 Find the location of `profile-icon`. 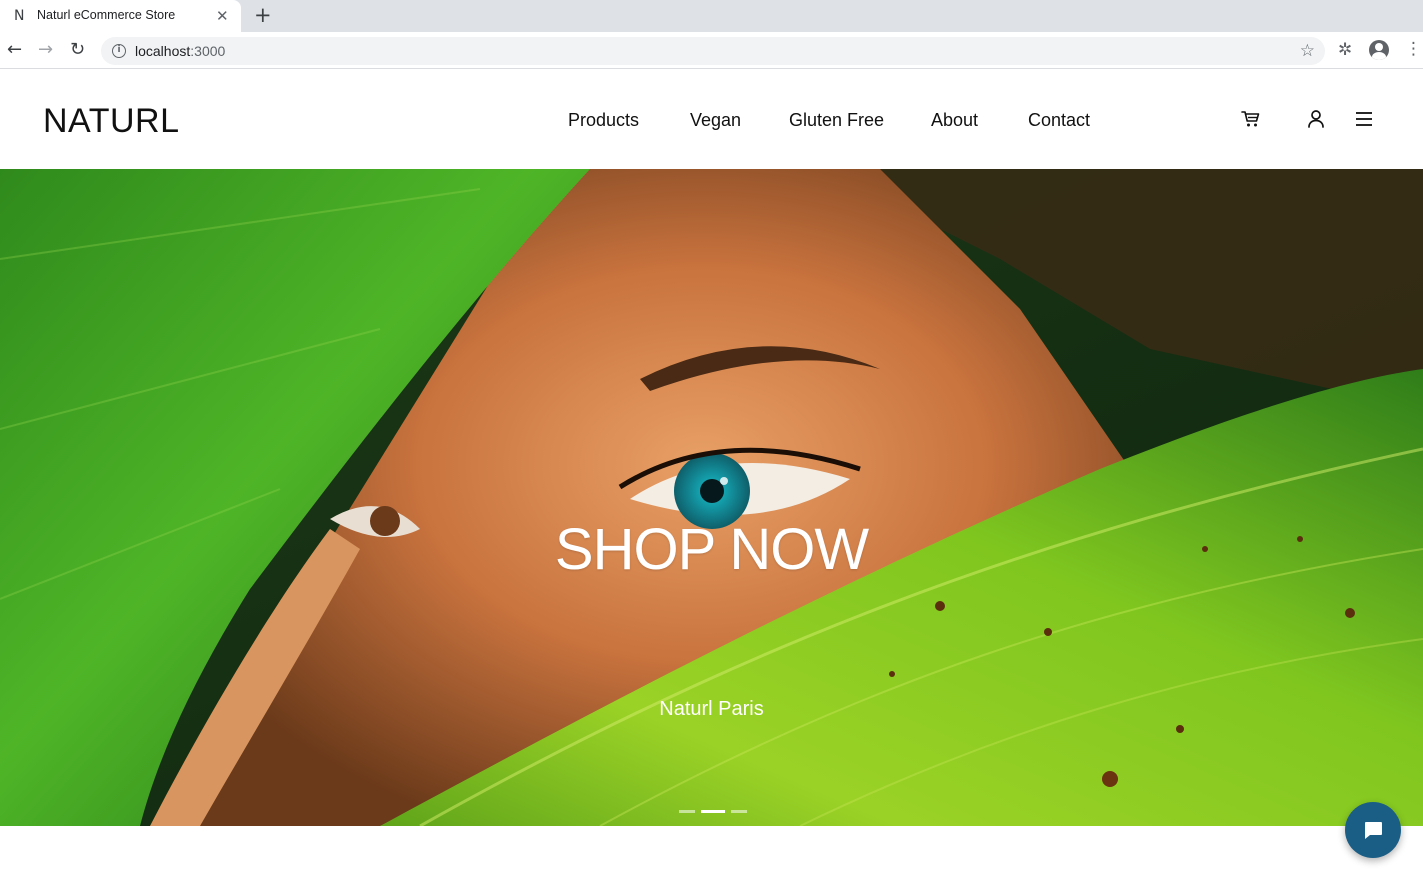

profile-icon is located at coordinates (1379, 50).